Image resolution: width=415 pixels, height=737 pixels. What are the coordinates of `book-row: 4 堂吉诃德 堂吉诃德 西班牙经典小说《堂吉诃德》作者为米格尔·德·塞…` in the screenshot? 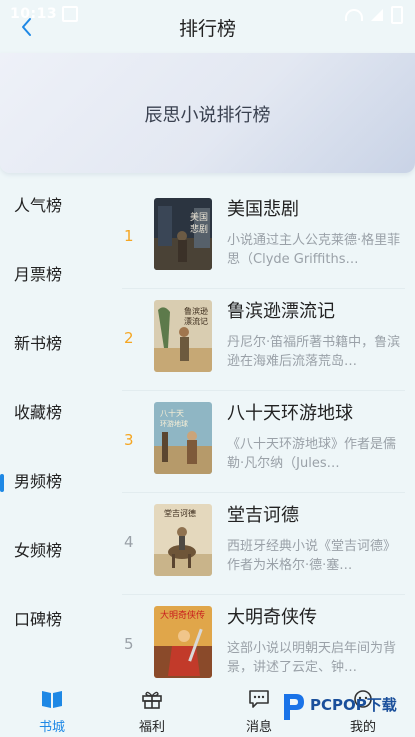 It's located at (263, 542).